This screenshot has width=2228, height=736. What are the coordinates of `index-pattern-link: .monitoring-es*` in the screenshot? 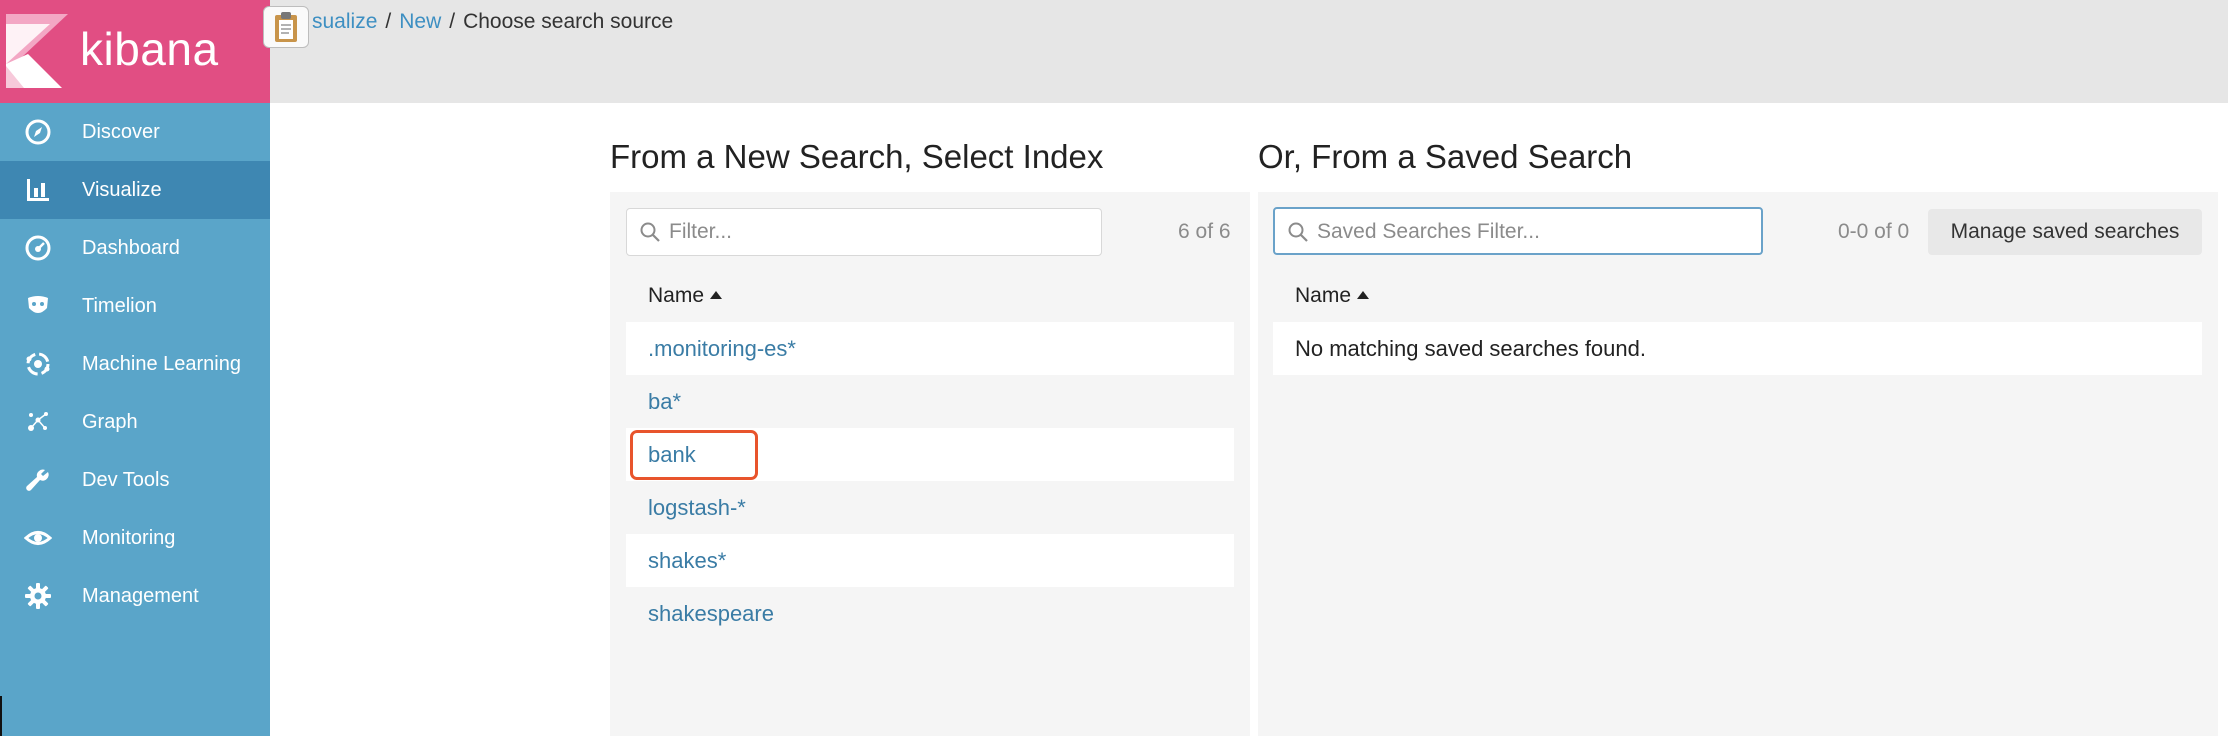 It's located at (722, 349).